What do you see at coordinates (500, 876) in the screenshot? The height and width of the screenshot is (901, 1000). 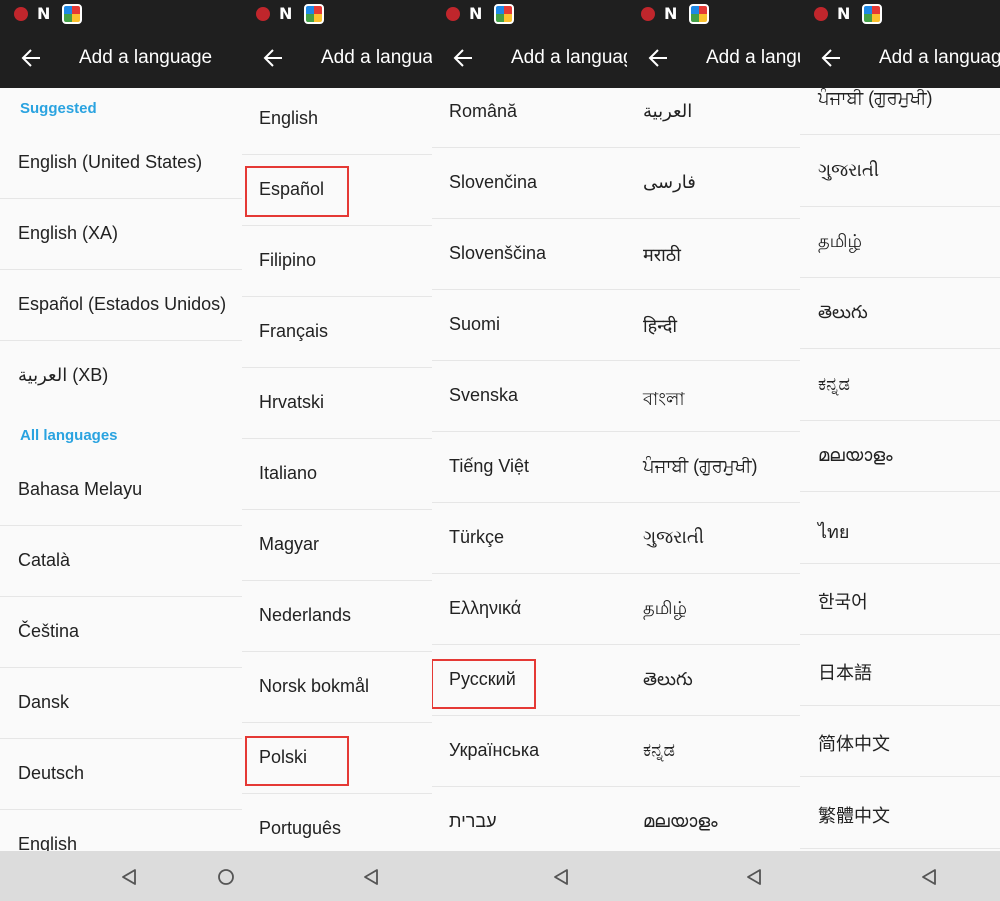 I see `navigation-bar` at bounding box center [500, 876].